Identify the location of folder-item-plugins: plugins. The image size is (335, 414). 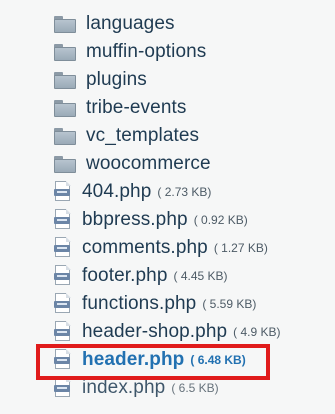
(194, 80).